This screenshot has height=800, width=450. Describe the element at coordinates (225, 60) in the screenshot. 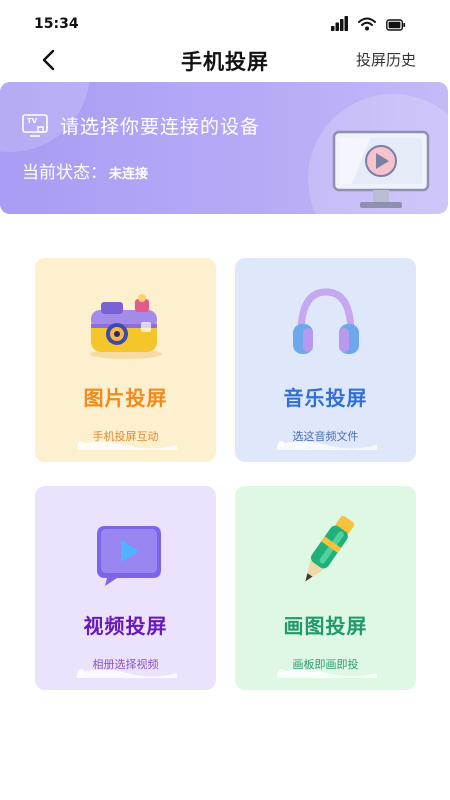

I see `nav-bar: 手机投屏 投屏历史` at that location.